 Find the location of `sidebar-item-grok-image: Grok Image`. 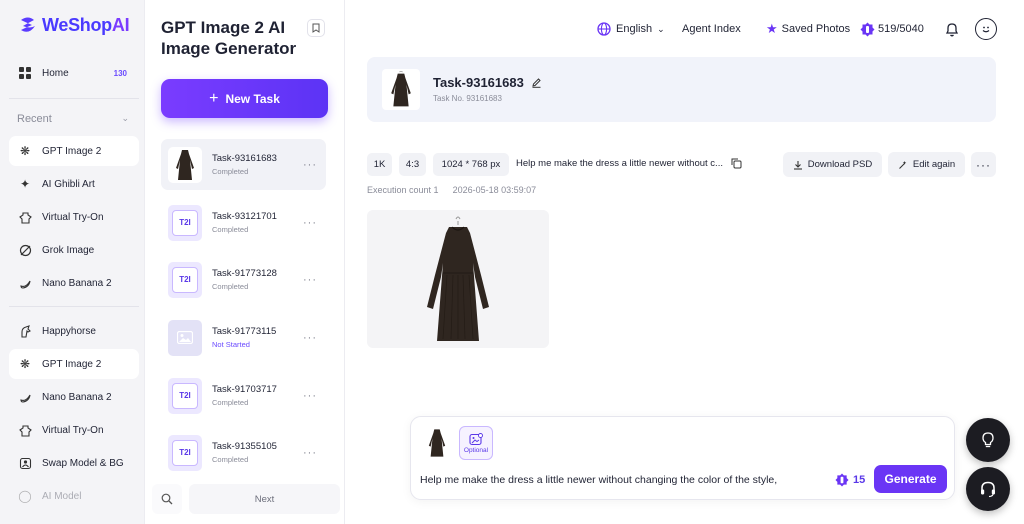

sidebar-item-grok-image: Grok Image is located at coordinates (74, 250).